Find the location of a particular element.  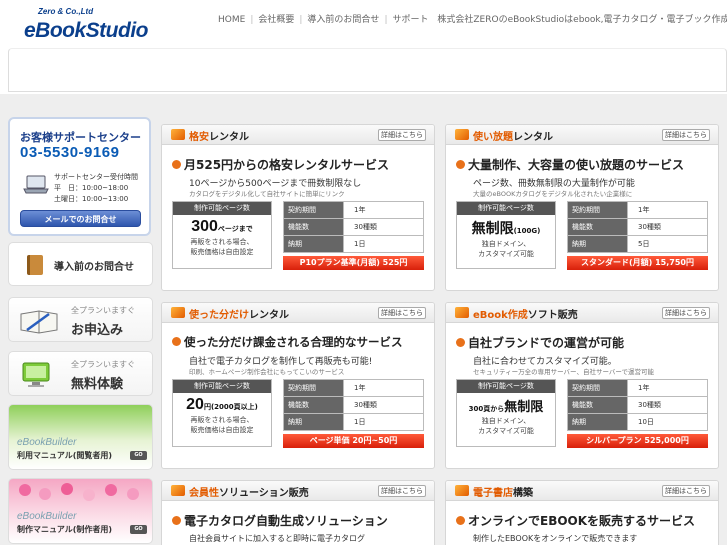

plan-price-badge: シルバープラン 525,000円 is located at coordinates (637, 441).